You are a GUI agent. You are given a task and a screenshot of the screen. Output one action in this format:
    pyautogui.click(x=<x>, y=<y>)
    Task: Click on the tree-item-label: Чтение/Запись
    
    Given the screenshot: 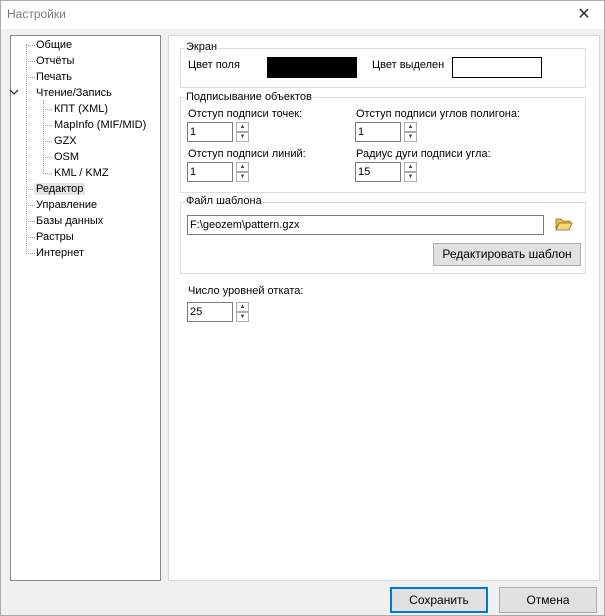 What is the action you would take?
    pyautogui.click(x=74, y=93)
    